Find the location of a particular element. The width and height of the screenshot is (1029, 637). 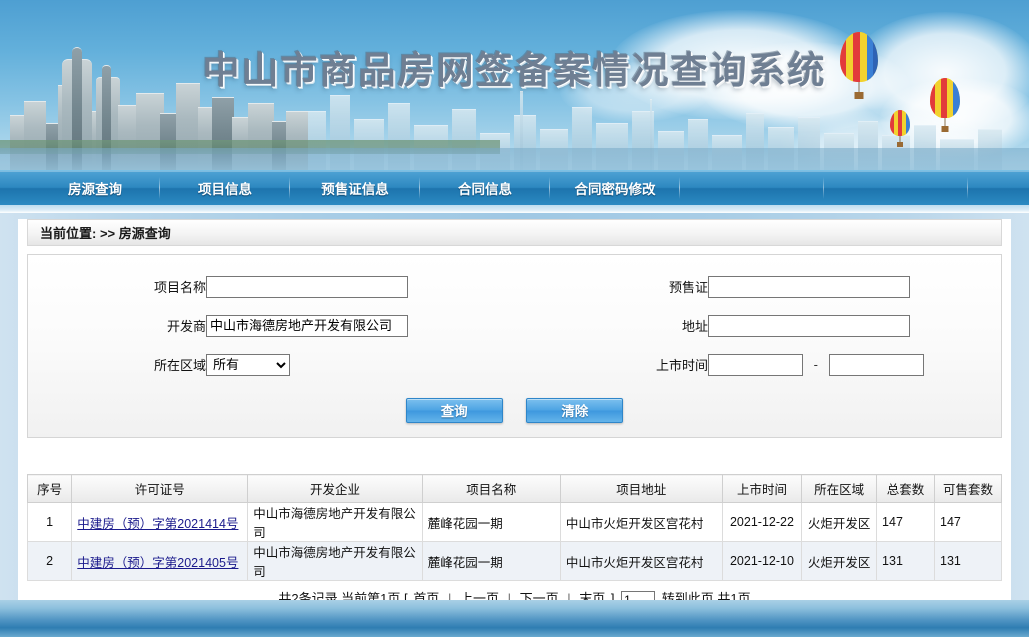

search-button-row: 查询 清除 is located at coordinates (514, 403).